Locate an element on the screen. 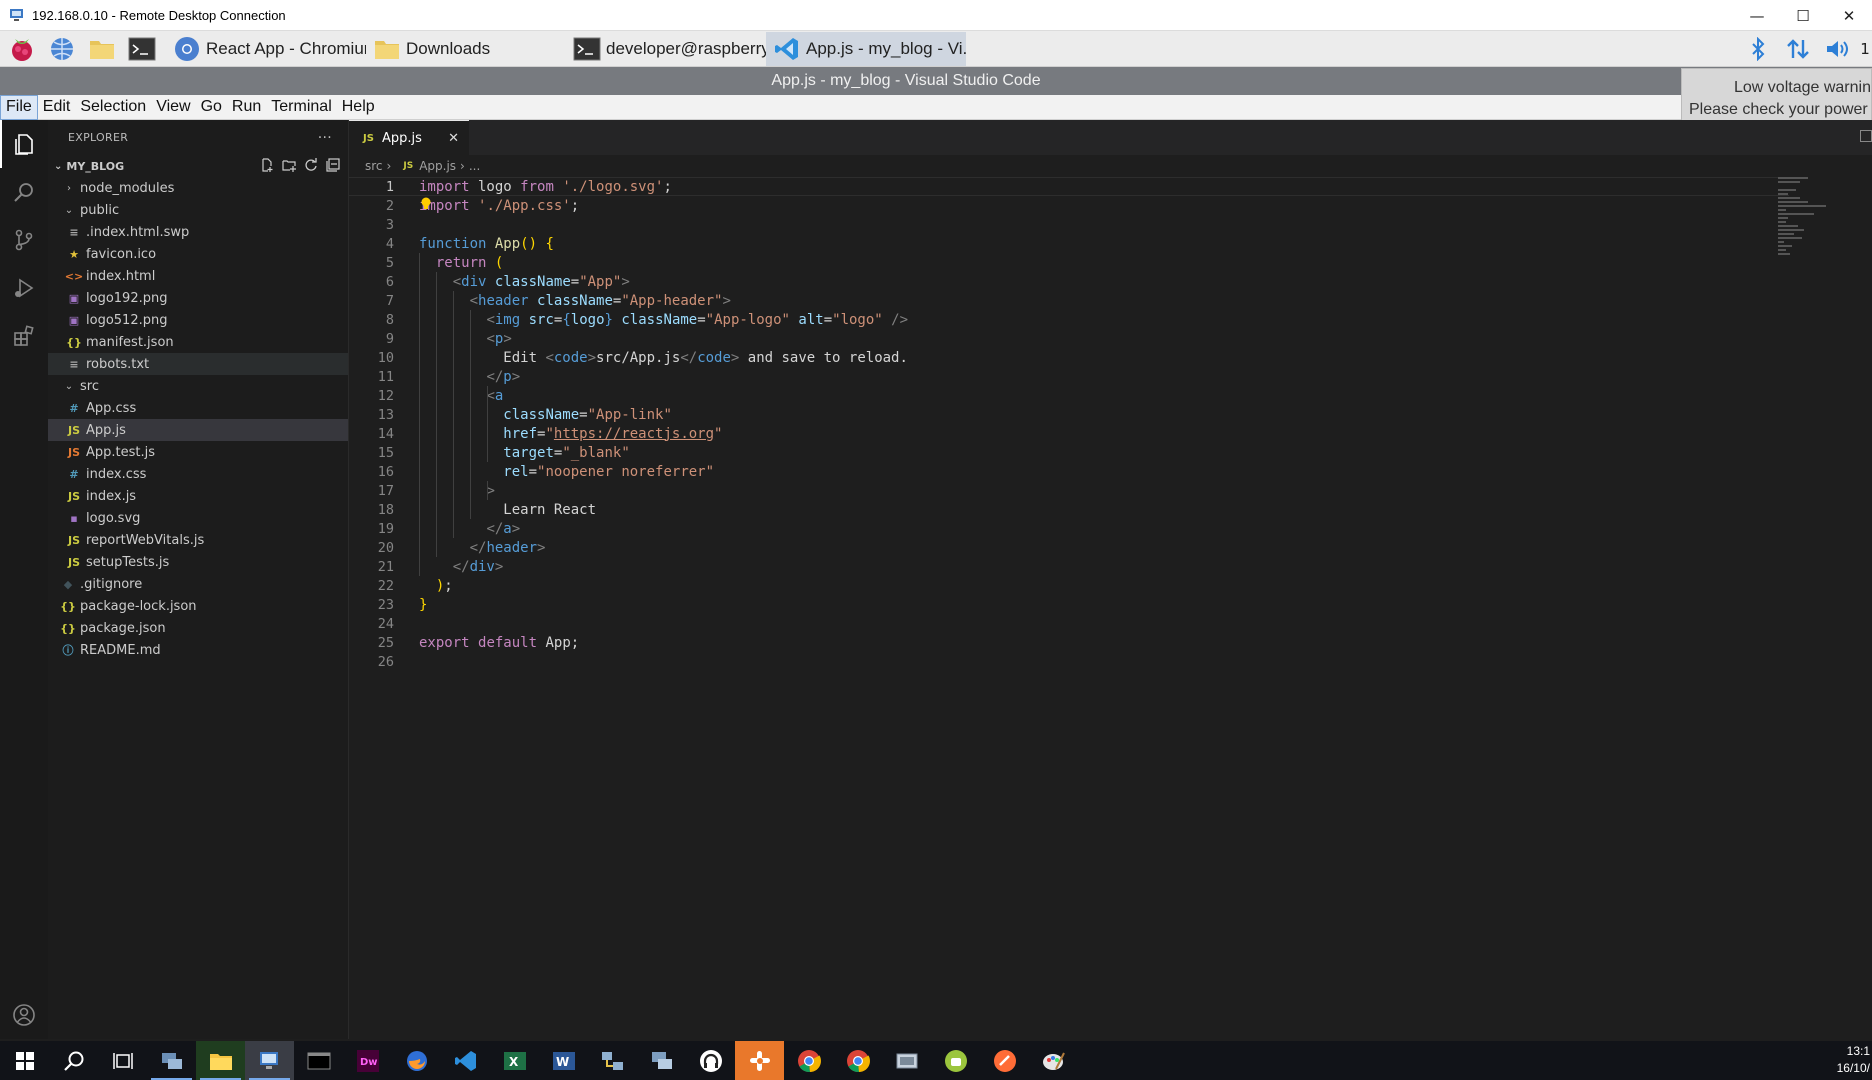 The image size is (1872, 1080). web-browser-icon is located at coordinates (62, 49).